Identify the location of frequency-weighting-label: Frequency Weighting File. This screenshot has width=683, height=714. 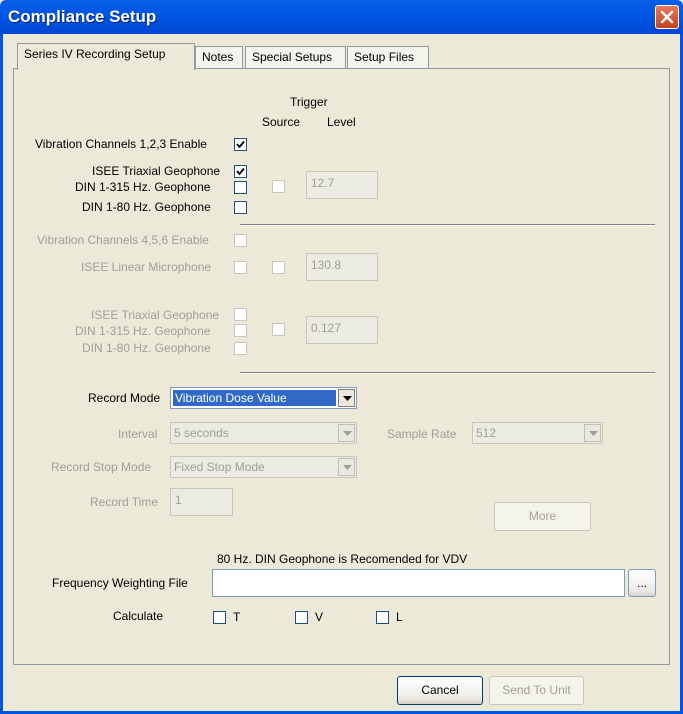
(120, 583).